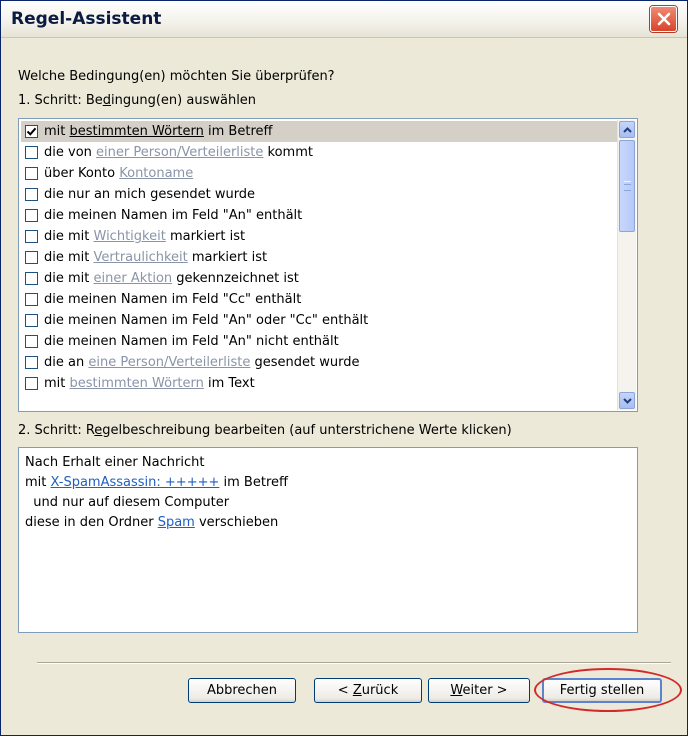 Image resolution: width=690 pixels, height=738 pixels. I want to click on condition-item: mit bestimmten Wörtern im Text, so click(319, 383).